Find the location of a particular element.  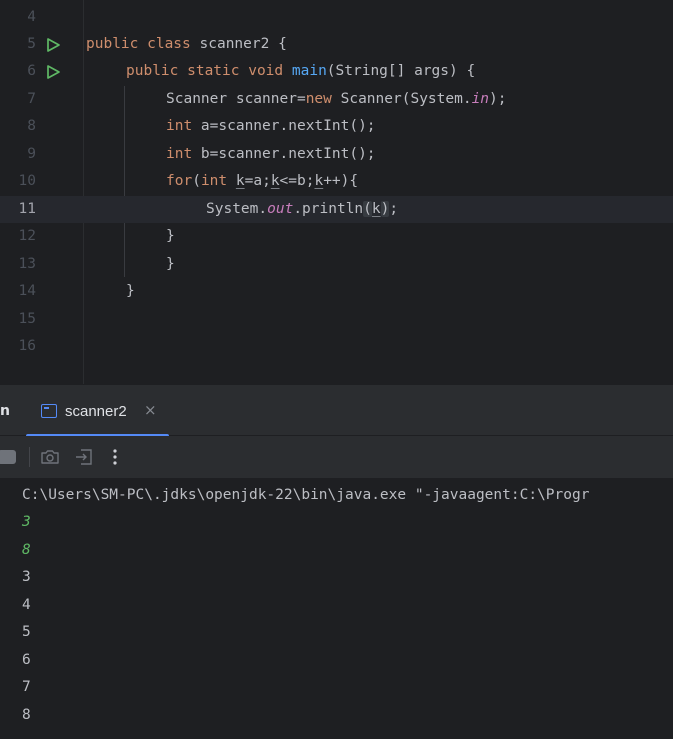

line-number: 14 is located at coordinates (27, 291).